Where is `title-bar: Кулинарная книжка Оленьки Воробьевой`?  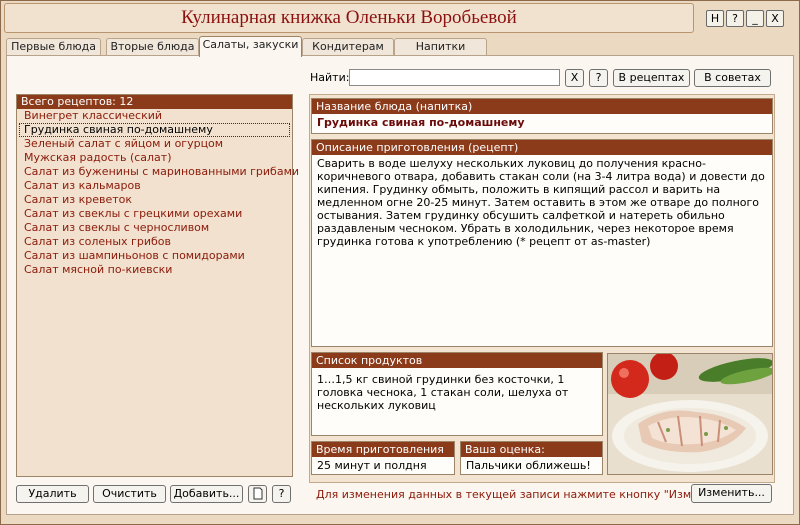
title-bar: Кулинарная книжка Оленьки Воробьевой is located at coordinates (349, 18).